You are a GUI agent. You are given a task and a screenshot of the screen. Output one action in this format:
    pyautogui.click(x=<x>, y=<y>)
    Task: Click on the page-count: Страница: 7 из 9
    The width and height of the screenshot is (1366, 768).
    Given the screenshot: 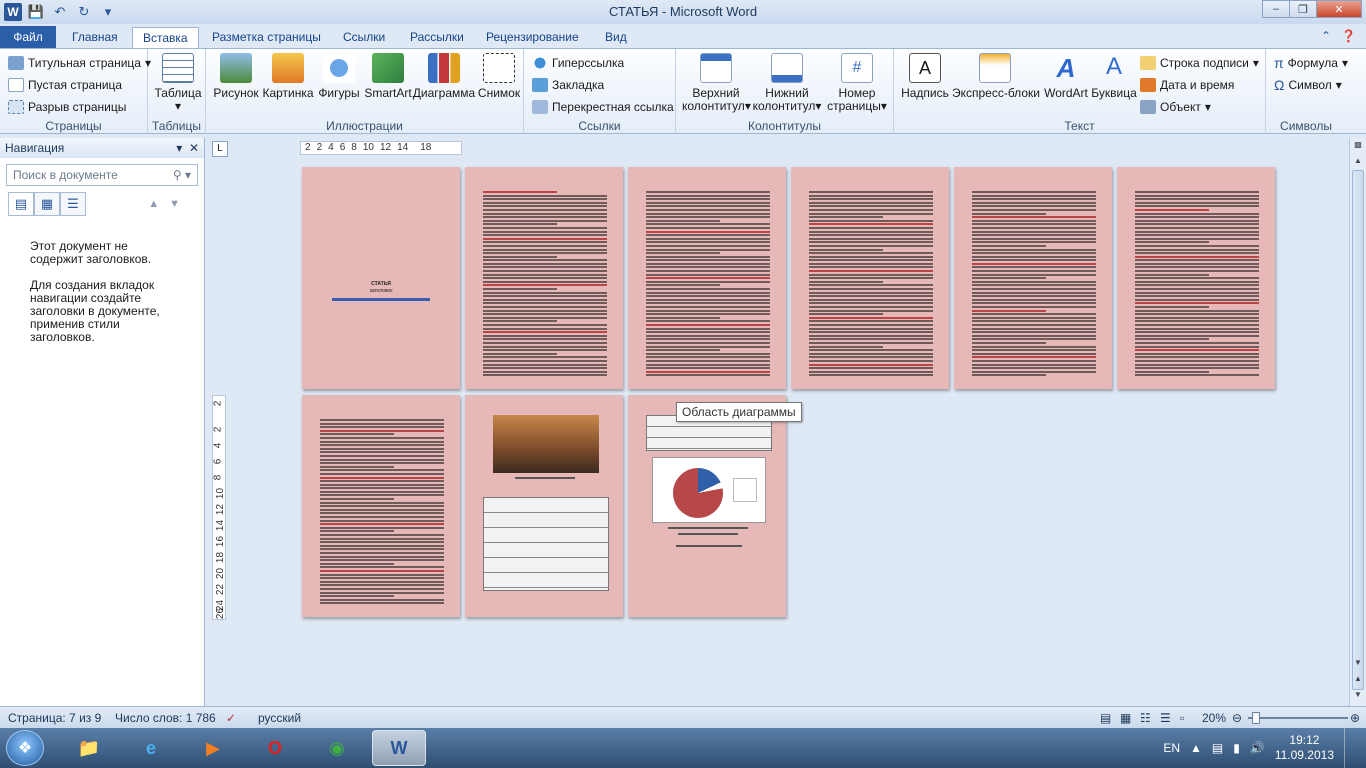 What is the action you would take?
    pyautogui.click(x=54, y=718)
    